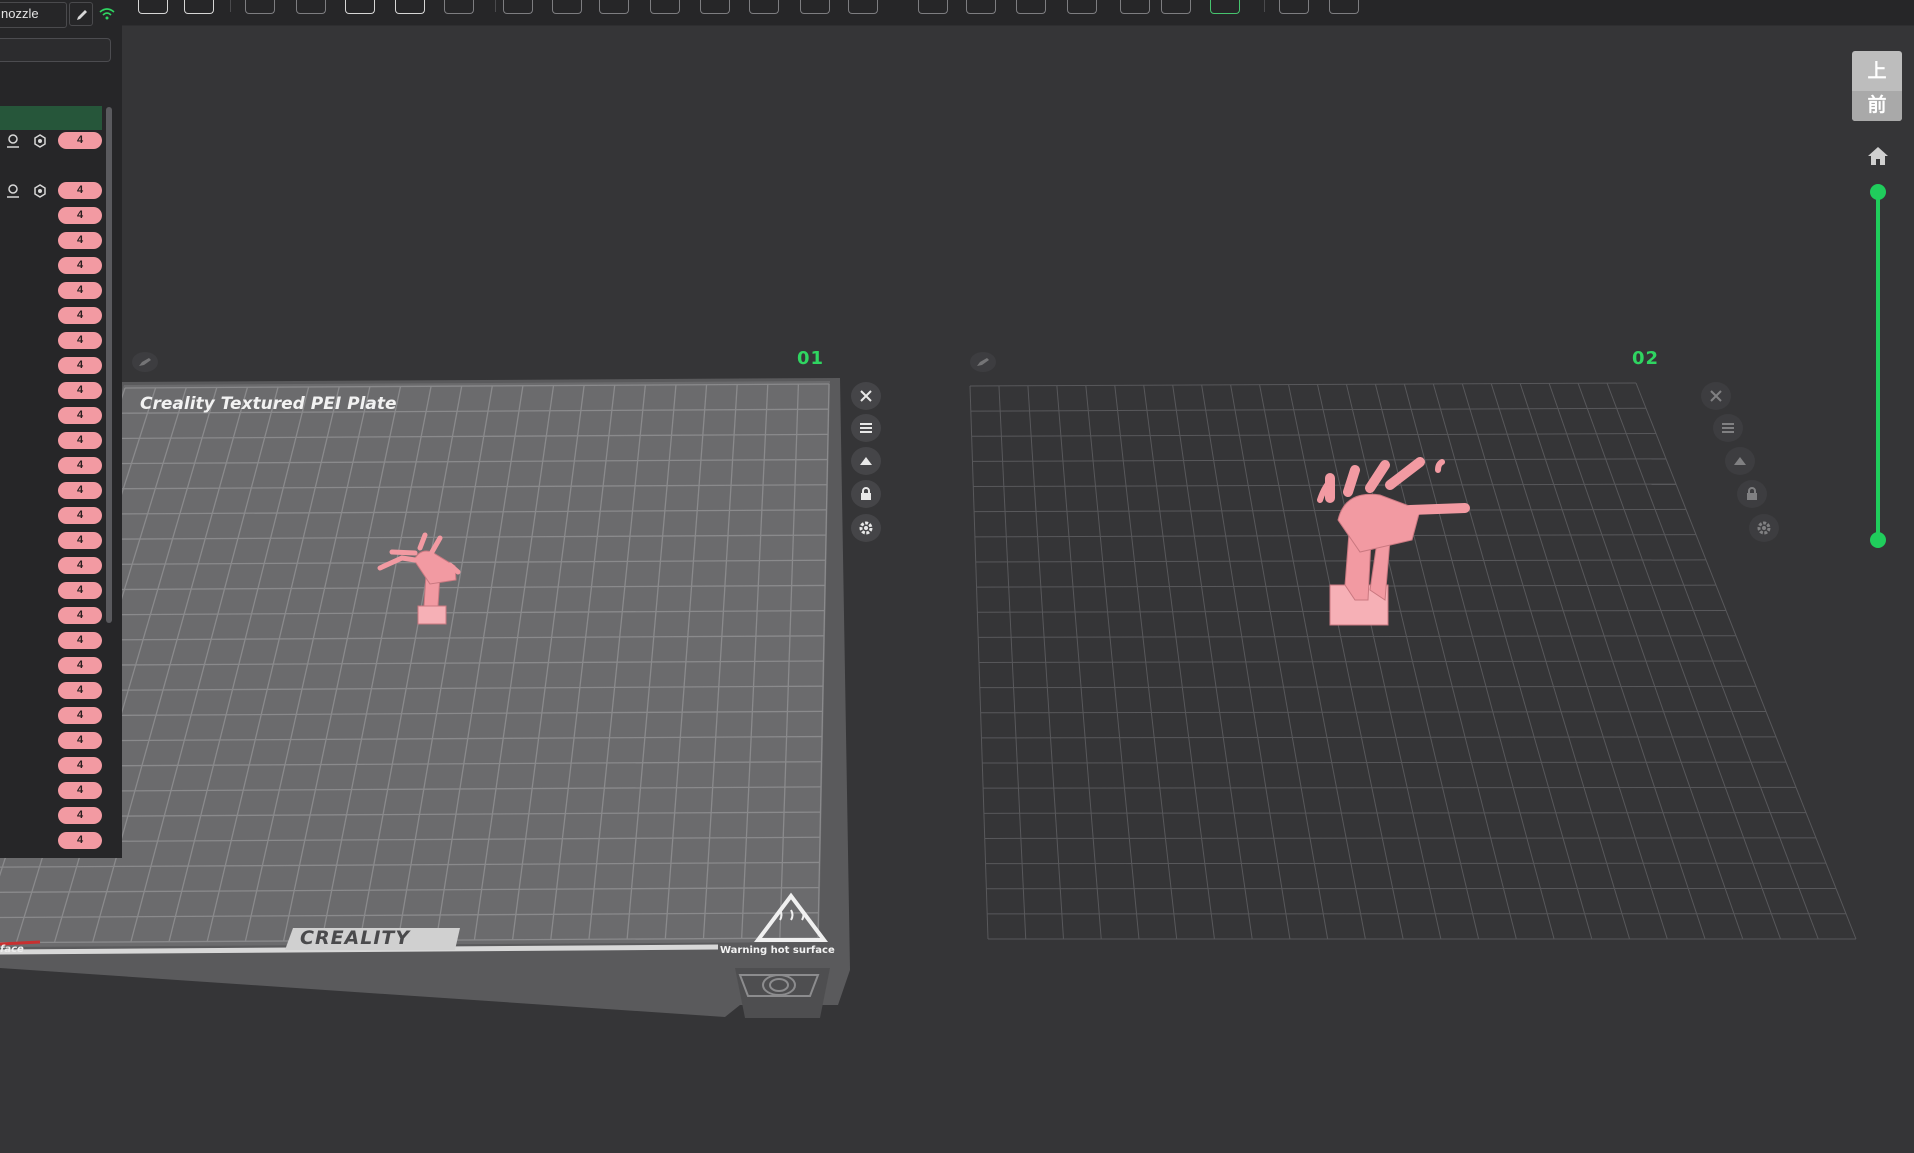  I want to click on plate-1-auto-orient-button, so click(866, 461).